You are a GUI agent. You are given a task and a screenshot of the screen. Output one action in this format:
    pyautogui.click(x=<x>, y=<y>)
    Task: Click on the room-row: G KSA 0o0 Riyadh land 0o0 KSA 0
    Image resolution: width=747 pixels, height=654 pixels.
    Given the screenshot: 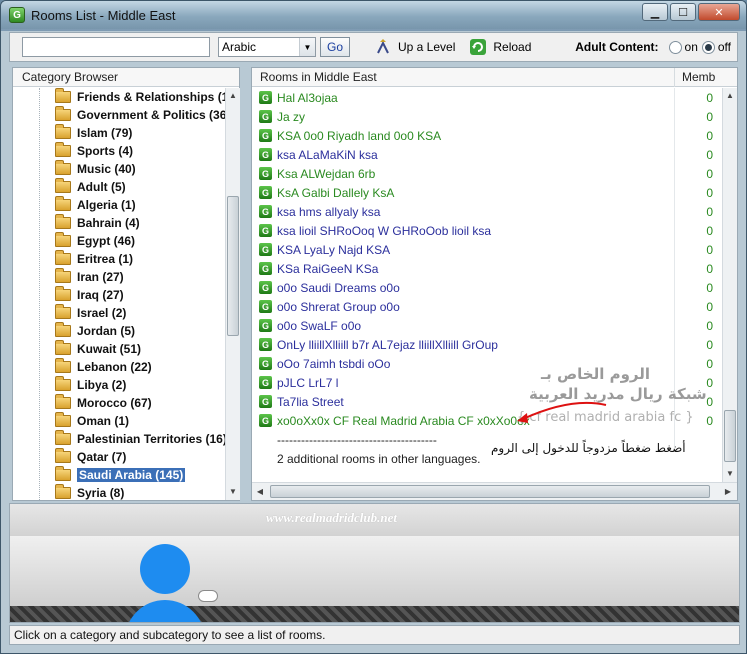 What is the action you would take?
    pyautogui.click(x=487, y=135)
    